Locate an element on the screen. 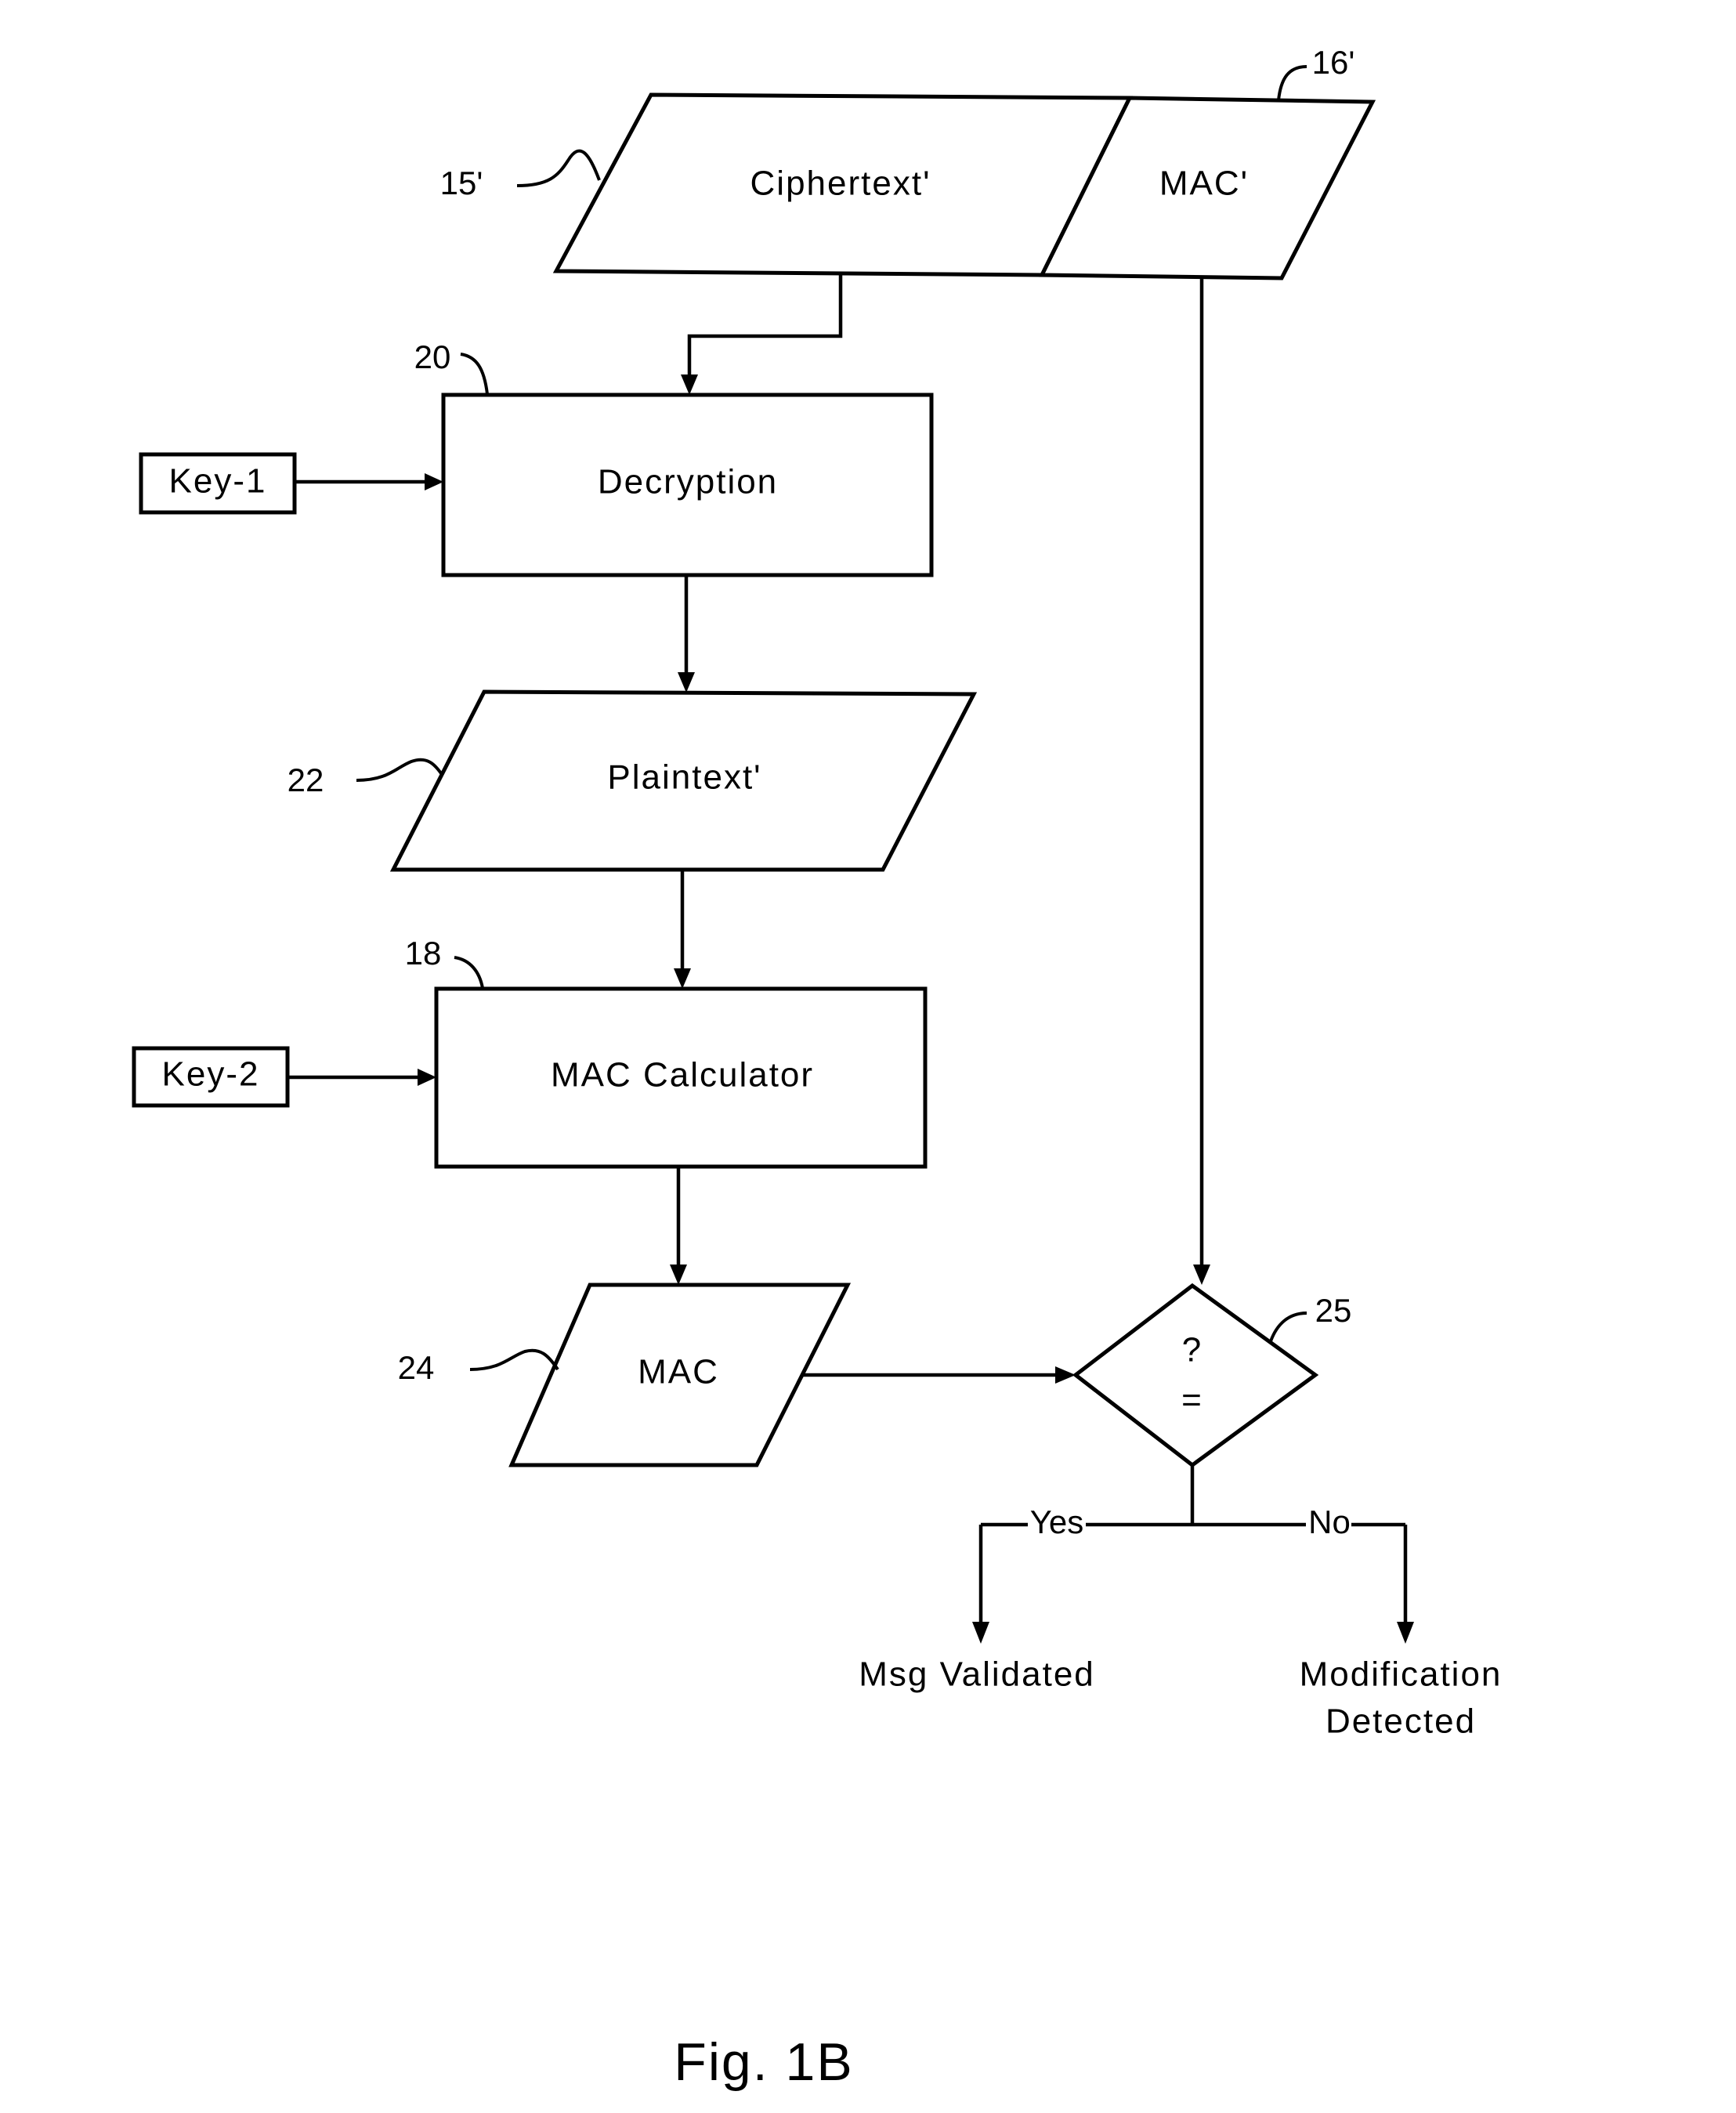  ref-20-leader is located at coordinates (474, 374).